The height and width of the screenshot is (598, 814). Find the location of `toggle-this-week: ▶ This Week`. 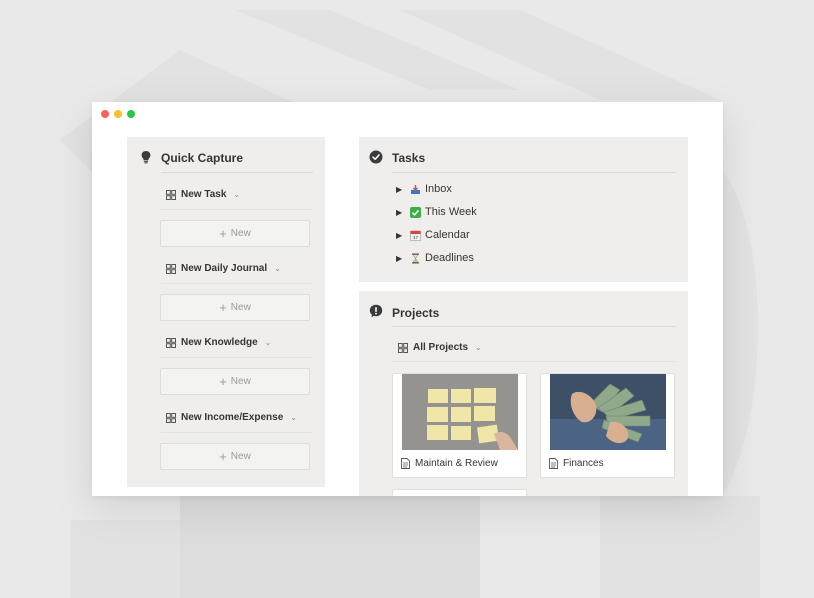

toggle-this-week: ▶ This Week is located at coordinates (436, 212).